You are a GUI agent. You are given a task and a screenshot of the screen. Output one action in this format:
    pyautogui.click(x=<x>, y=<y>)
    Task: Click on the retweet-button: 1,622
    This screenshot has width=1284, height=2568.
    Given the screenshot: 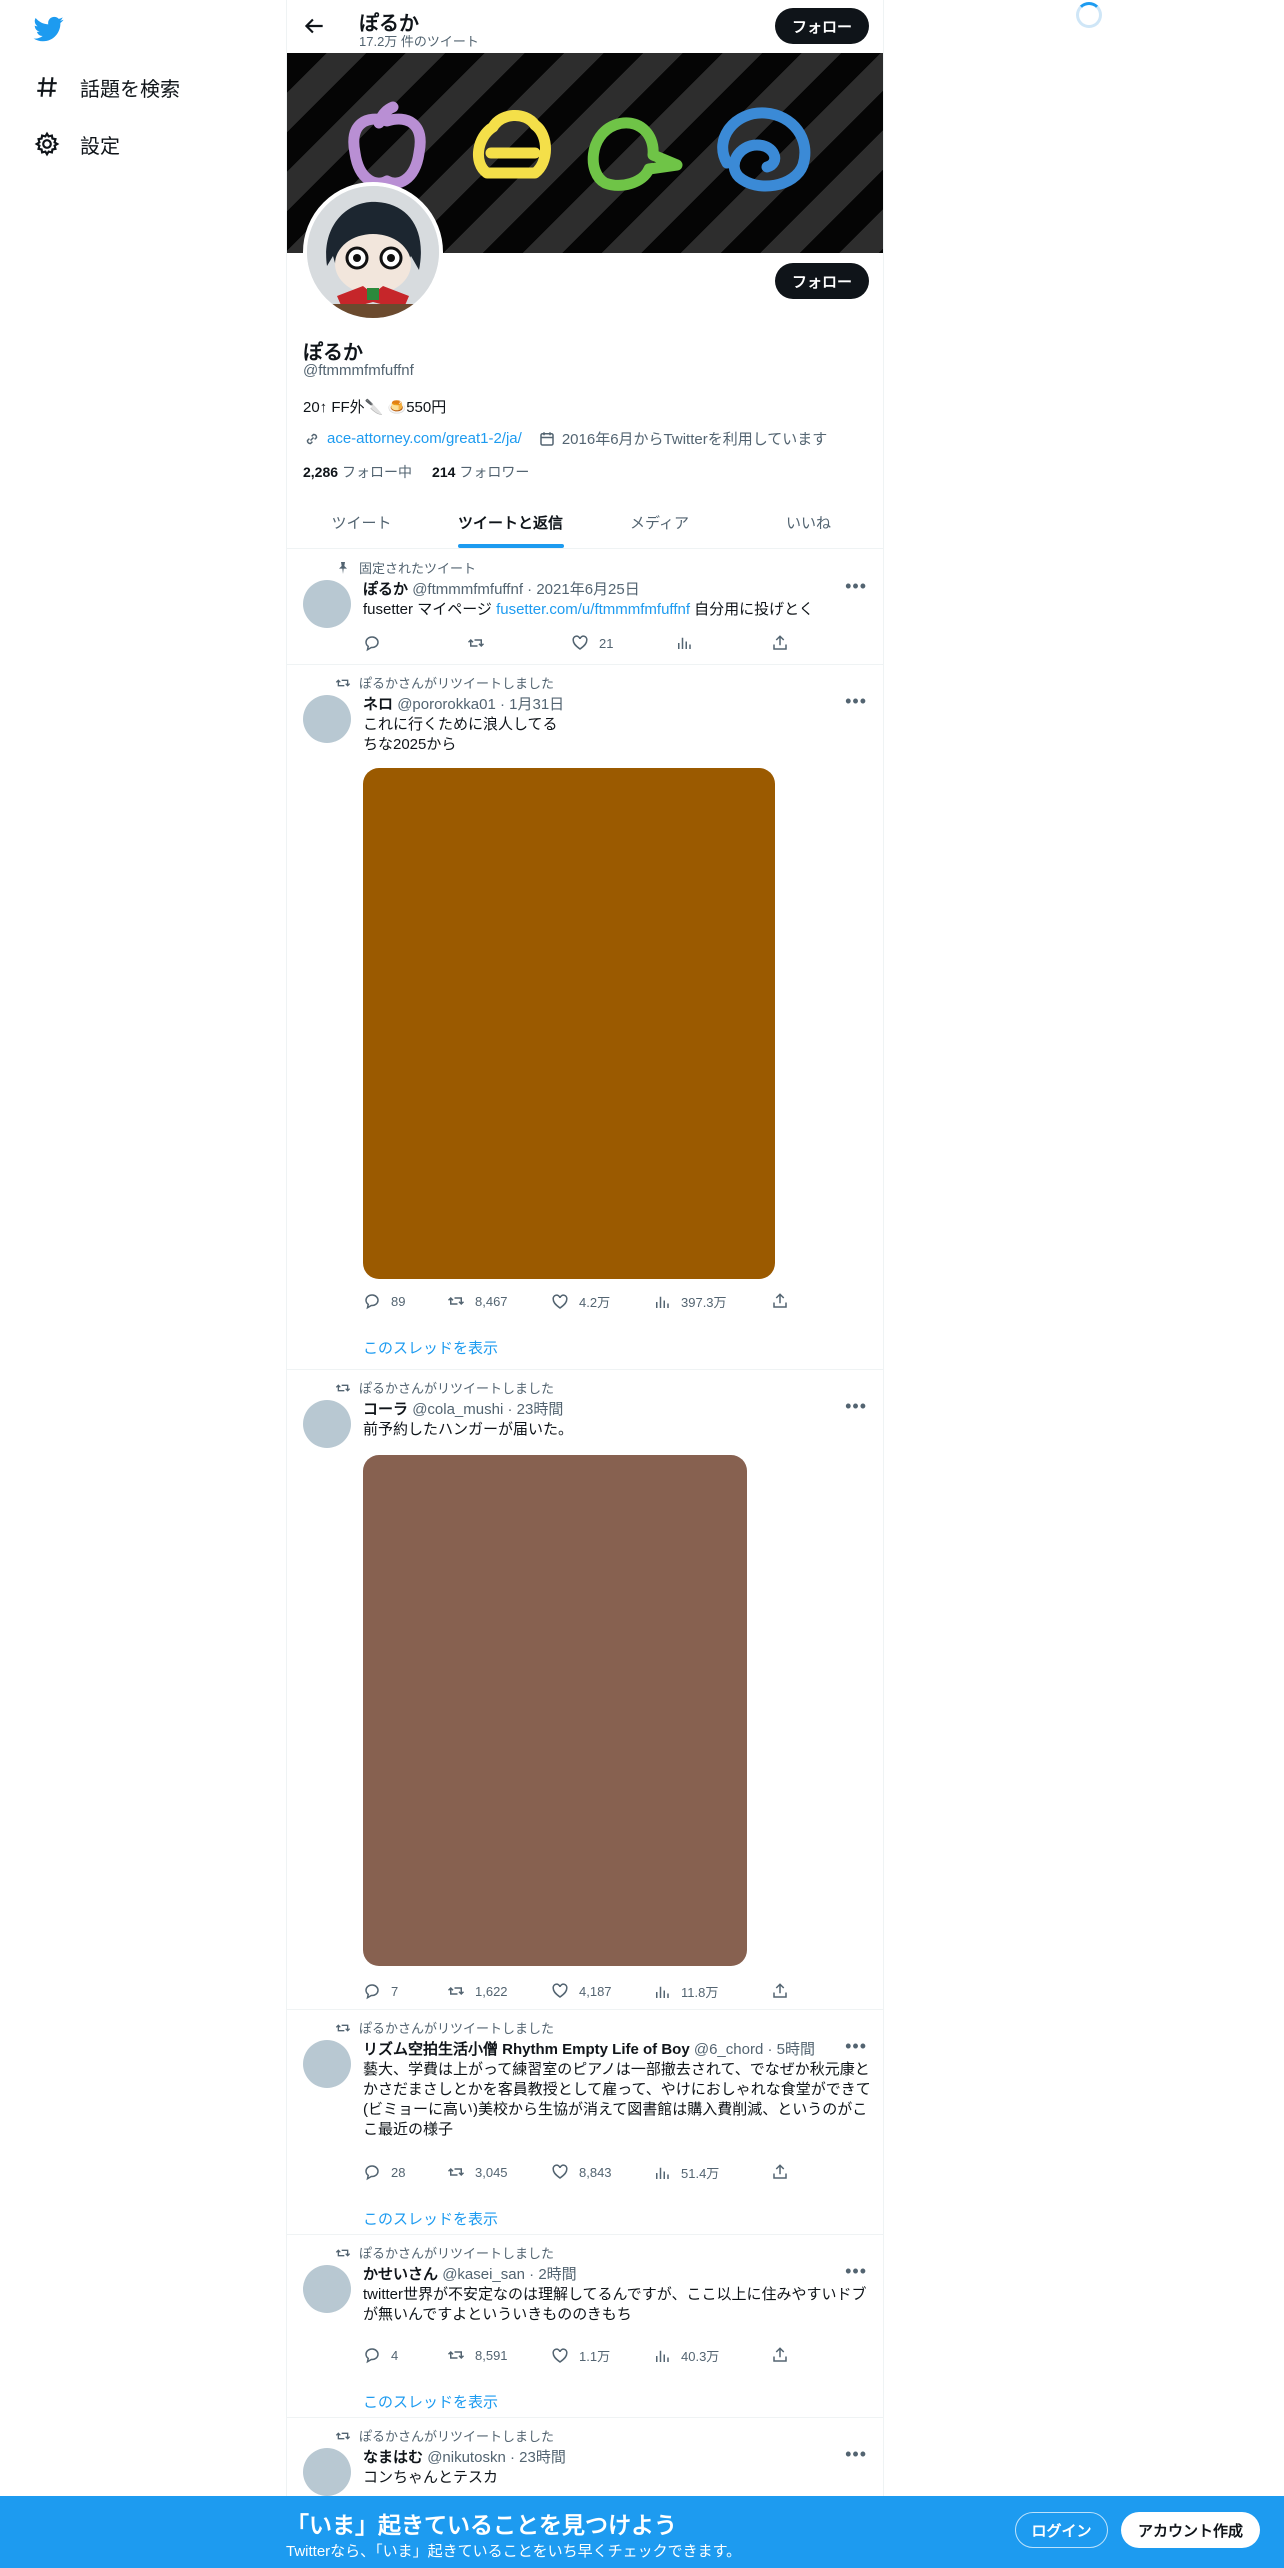 What is the action you would take?
    pyautogui.click(x=477, y=1991)
    